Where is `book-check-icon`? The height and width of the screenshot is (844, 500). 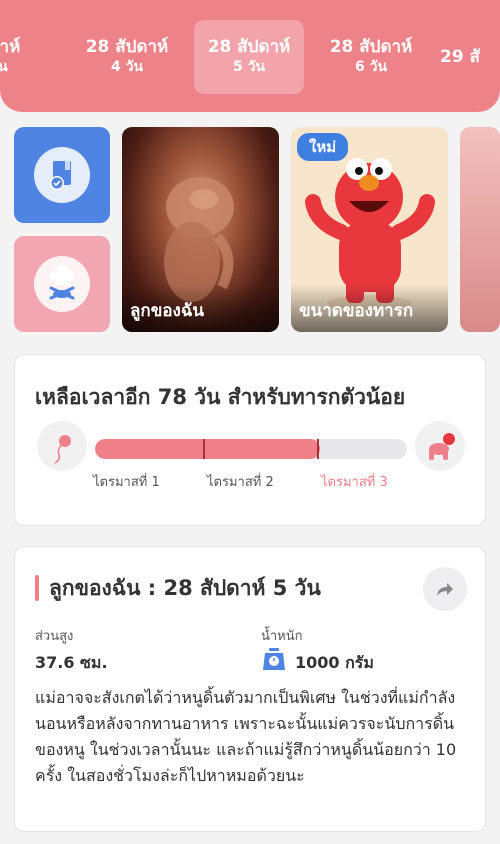 book-check-icon is located at coordinates (62, 175).